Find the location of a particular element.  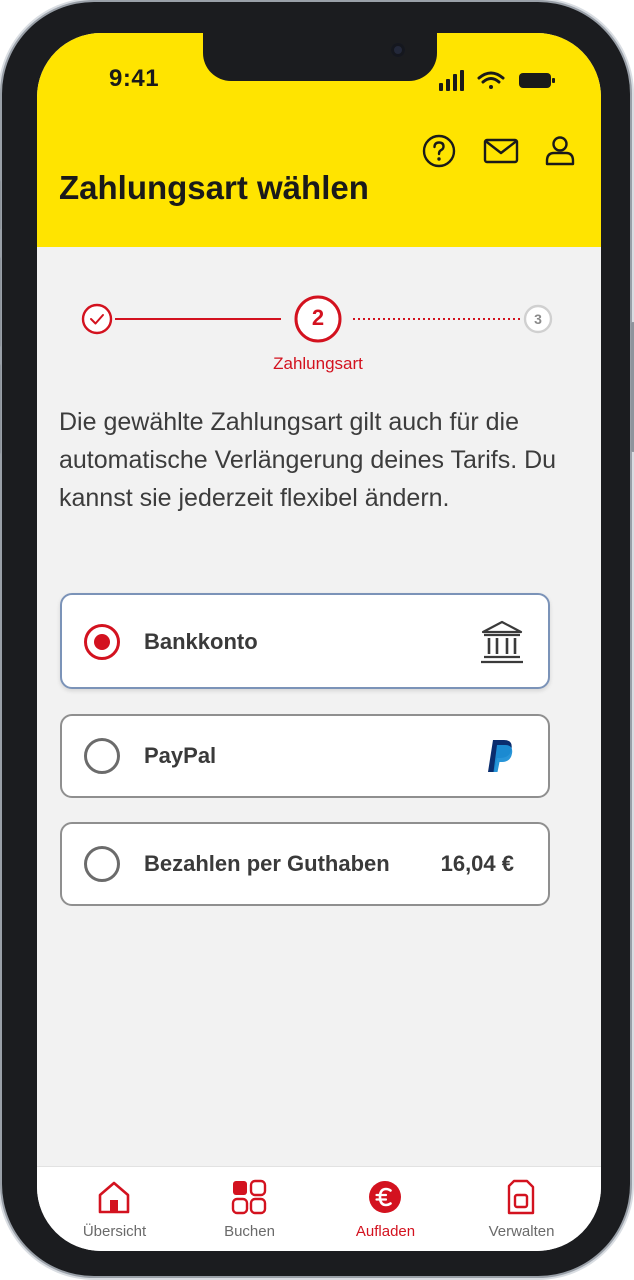

credit-balance-amount: 16,04 € is located at coordinates (477, 863).